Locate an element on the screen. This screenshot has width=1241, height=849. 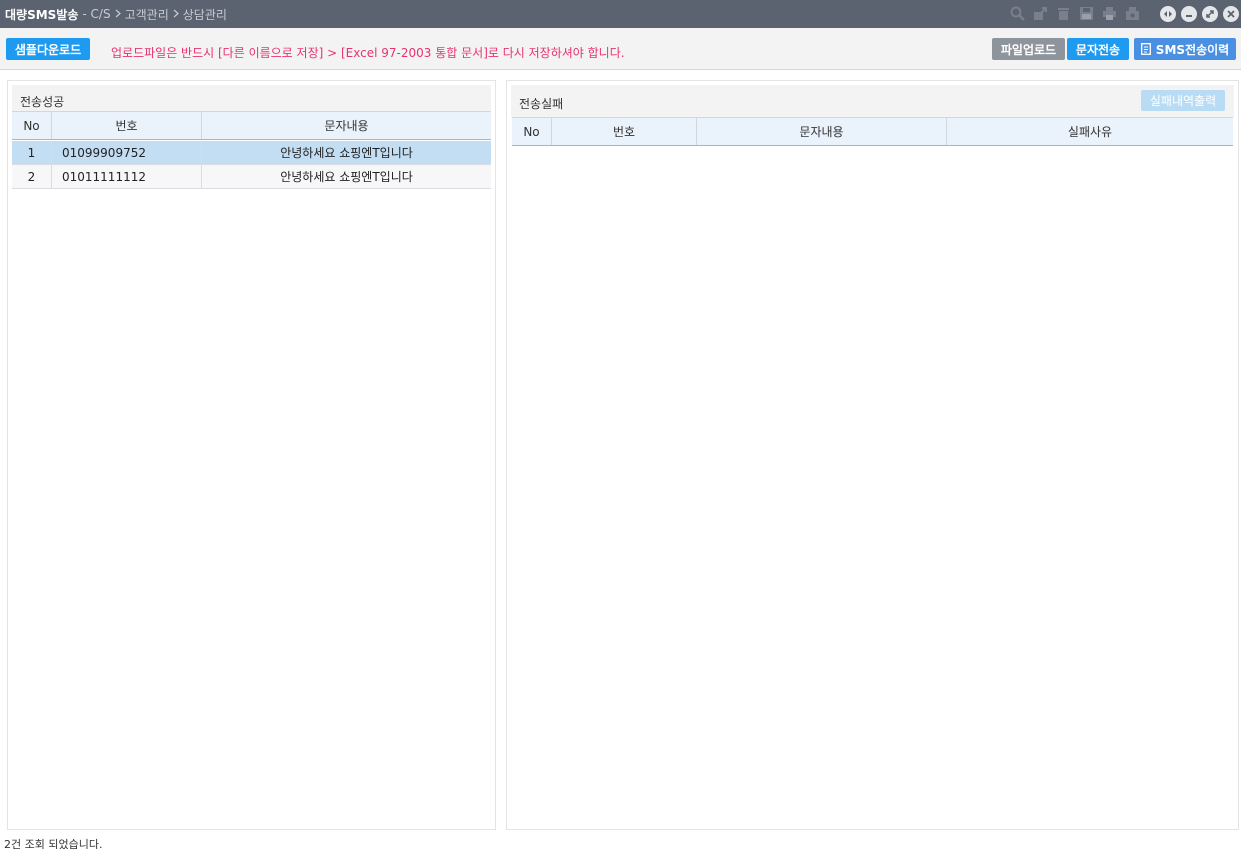
cell-number: 01099909752 is located at coordinates (127, 152).